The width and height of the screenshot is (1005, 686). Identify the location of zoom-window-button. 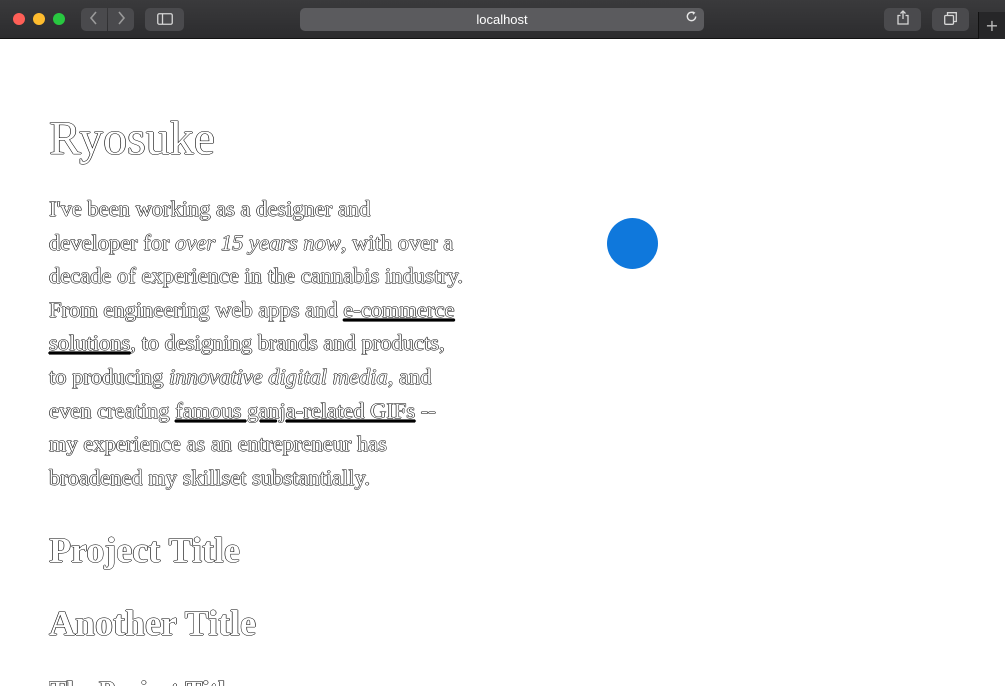
(59, 19).